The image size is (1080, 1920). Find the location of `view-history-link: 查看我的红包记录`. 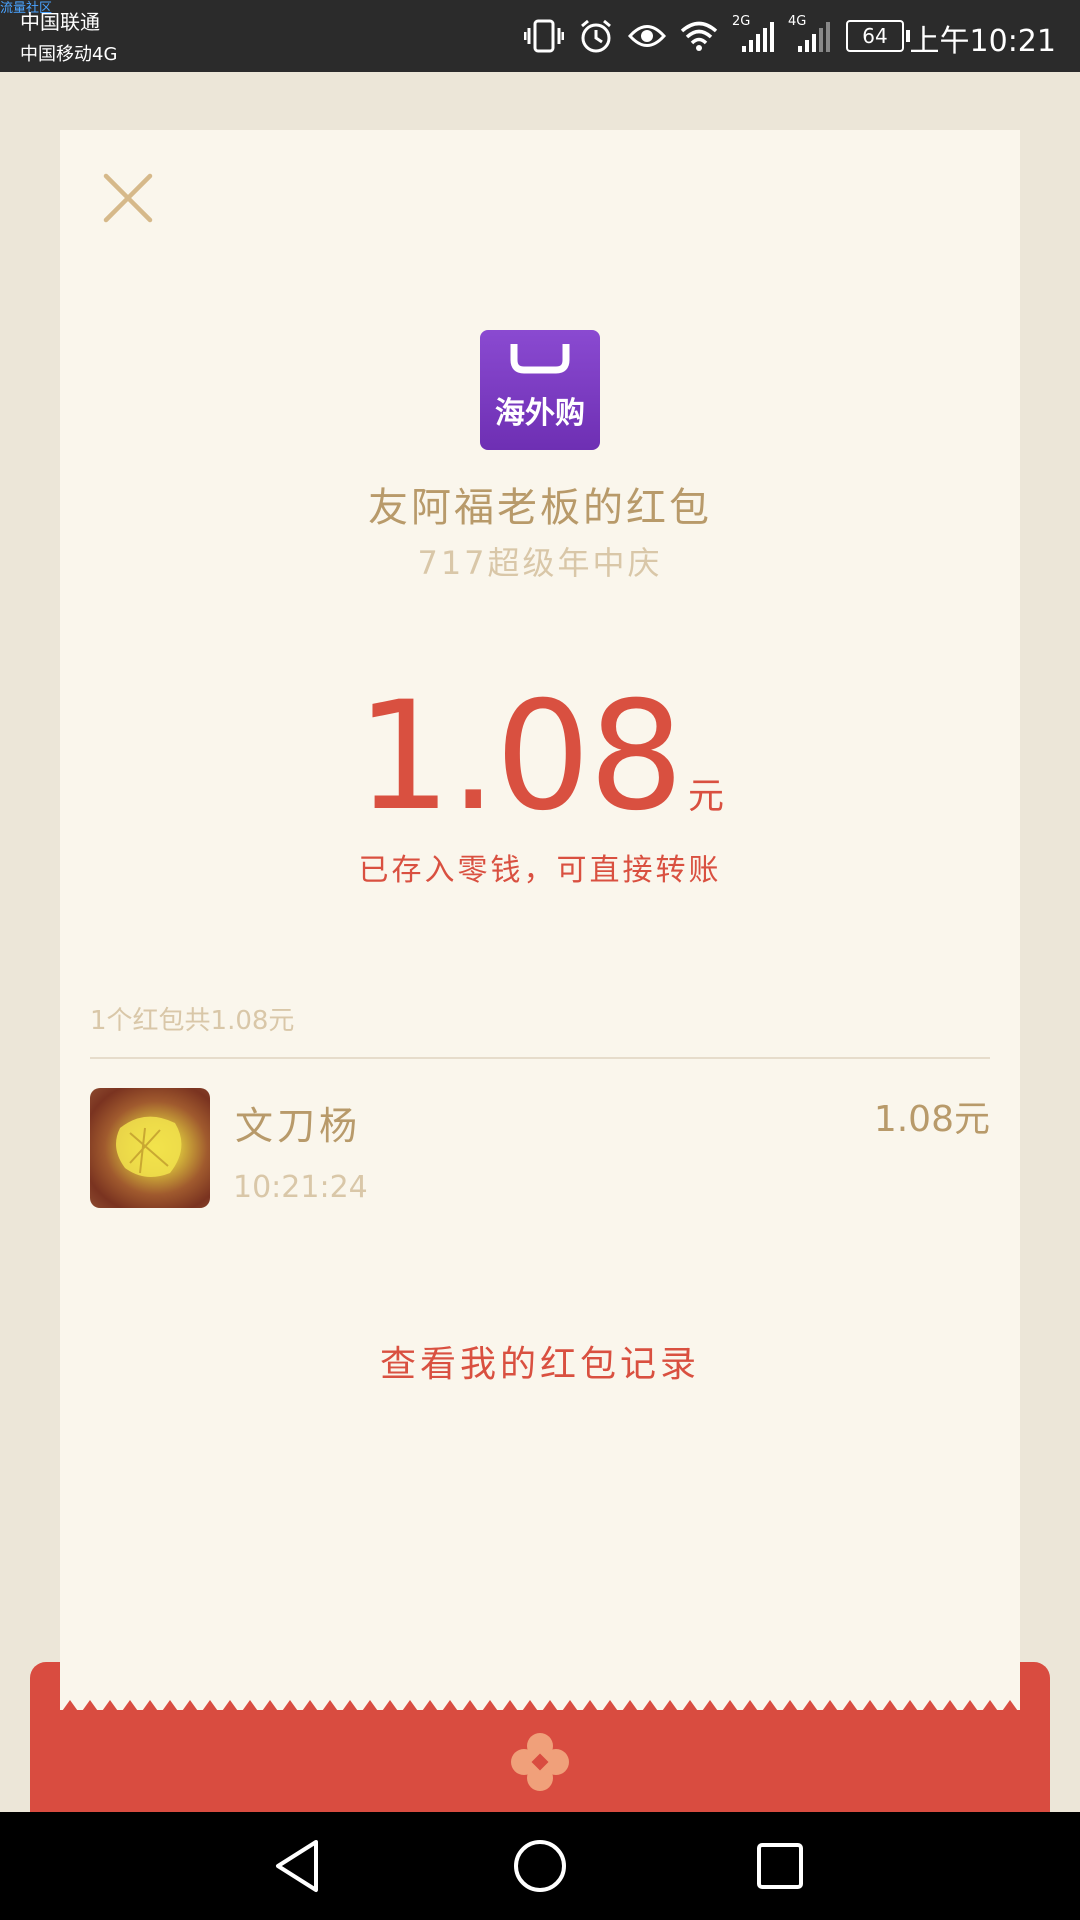

view-history-link: 查看我的红包记录 is located at coordinates (540, 1361).